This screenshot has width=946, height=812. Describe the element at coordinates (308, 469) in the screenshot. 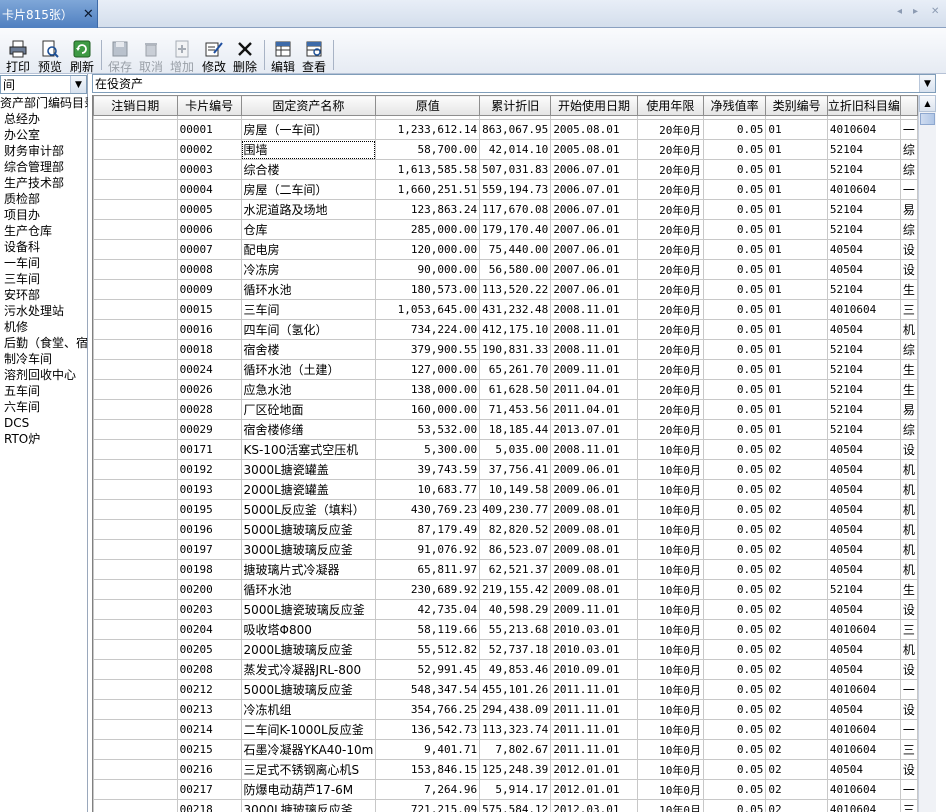

I see `table-cell: 3000L搪瓷罐盖` at that location.